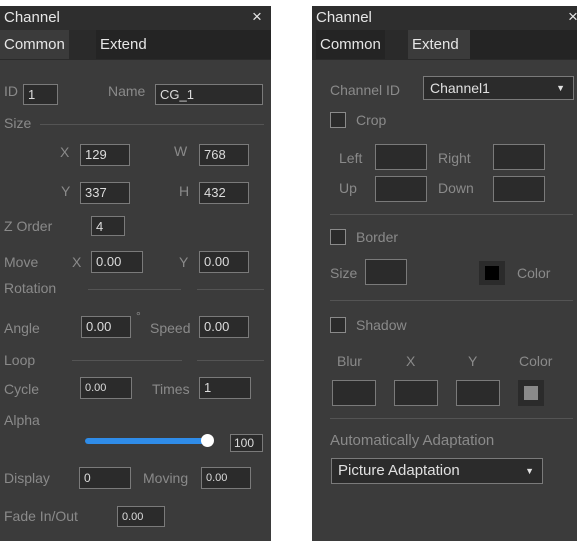 Image resolution: width=577 pixels, height=541 pixels. I want to click on move-x-label: X, so click(77, 262).